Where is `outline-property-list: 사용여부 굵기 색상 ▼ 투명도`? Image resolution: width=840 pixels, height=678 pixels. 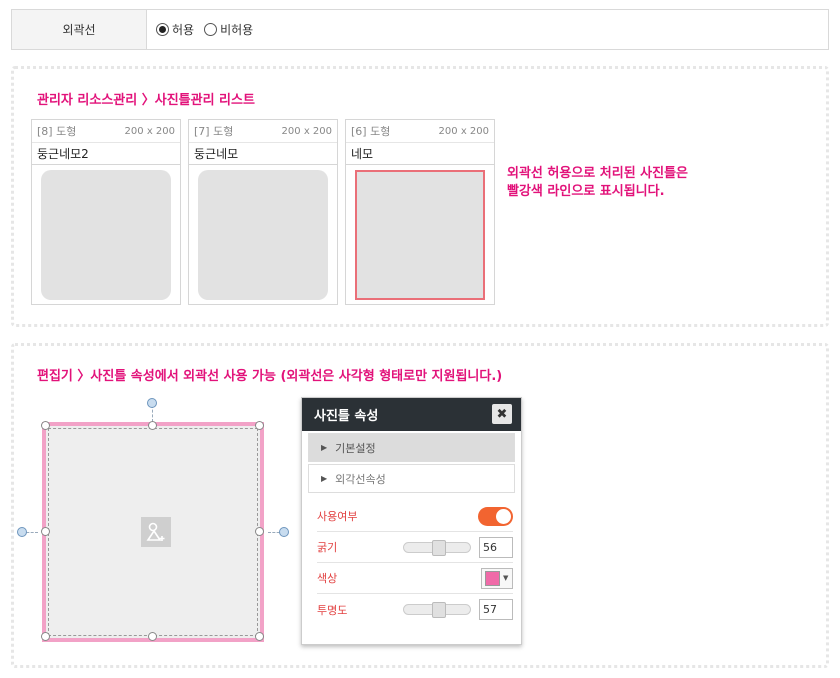
outline-property-list: 사용여부 굵기 색상 ▼ 투명도 is located at coordinates (415, 563).